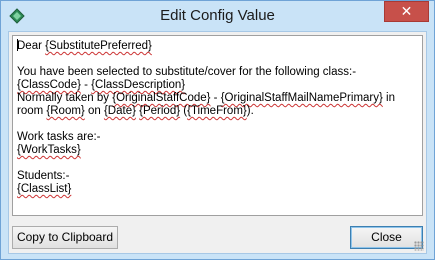  What do you see at coordinates (49, 85) in the screenshot?
I see `placeholder-token: {ClassCode}` at bounding box center [49, 85].